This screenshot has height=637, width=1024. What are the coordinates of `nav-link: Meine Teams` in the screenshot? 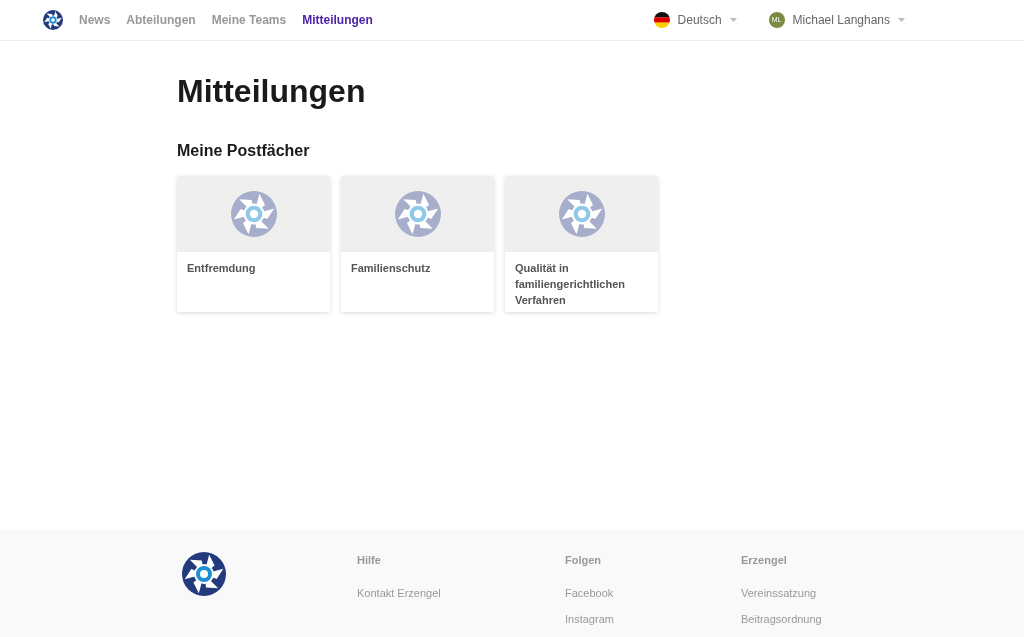 It's located at (249, 20).